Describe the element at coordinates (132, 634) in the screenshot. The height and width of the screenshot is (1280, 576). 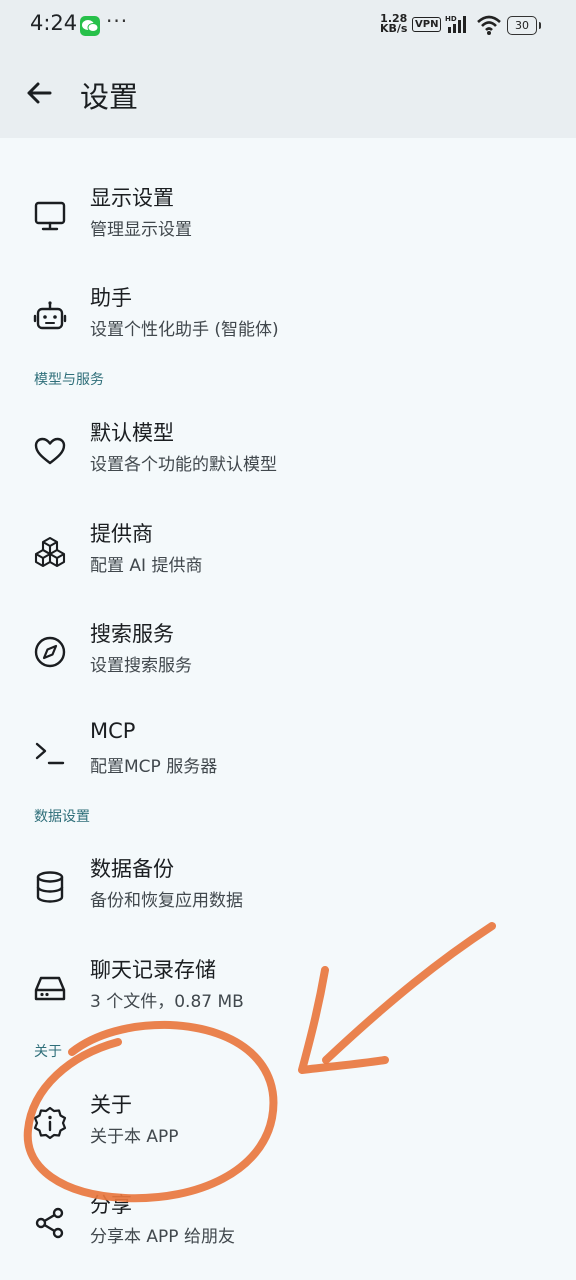
I see `settings-item-title: 搜索服务` at that location.